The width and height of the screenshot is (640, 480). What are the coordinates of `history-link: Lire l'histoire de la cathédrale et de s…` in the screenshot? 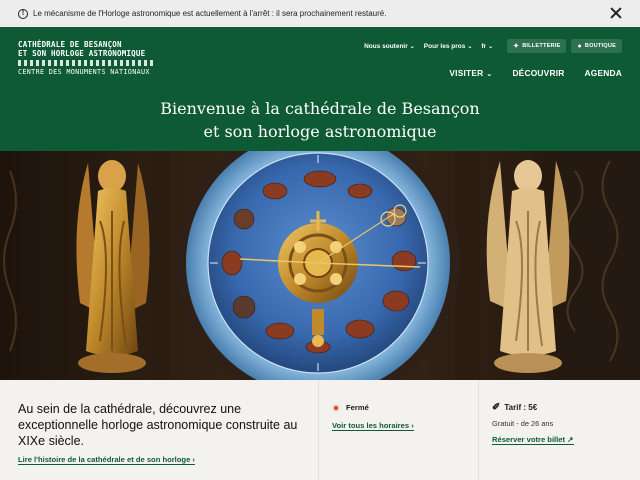 It's located at (106, 460).